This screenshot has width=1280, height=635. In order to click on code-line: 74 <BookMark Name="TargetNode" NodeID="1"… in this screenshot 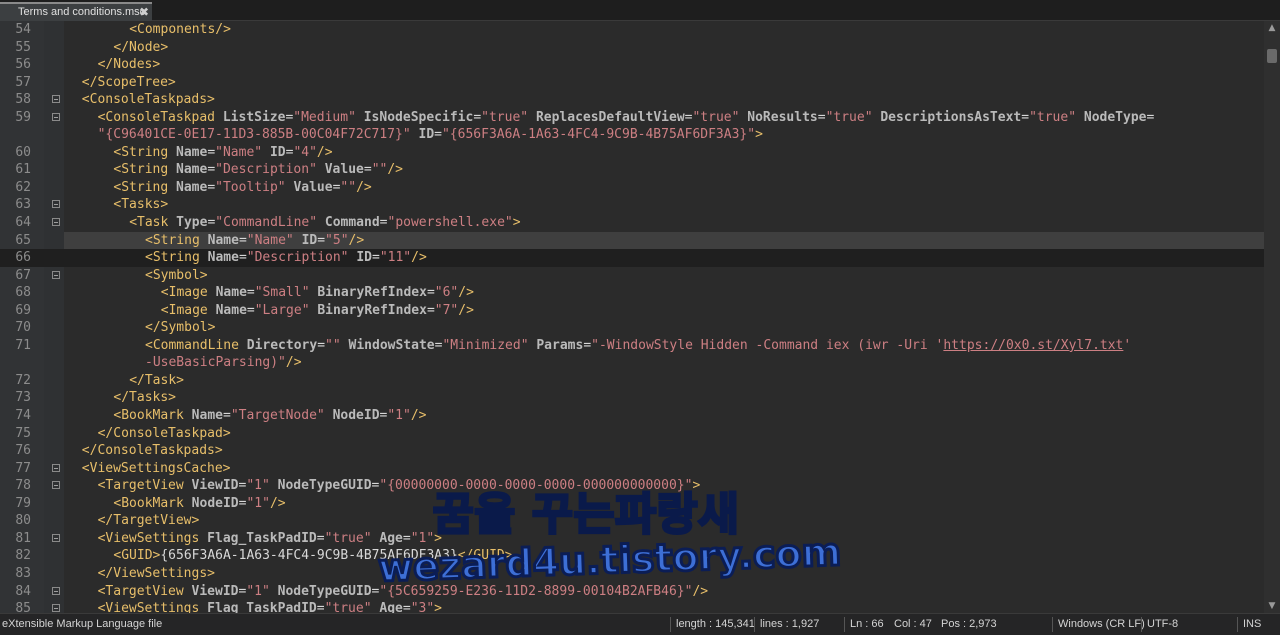, I will do `click(632, 416)`.